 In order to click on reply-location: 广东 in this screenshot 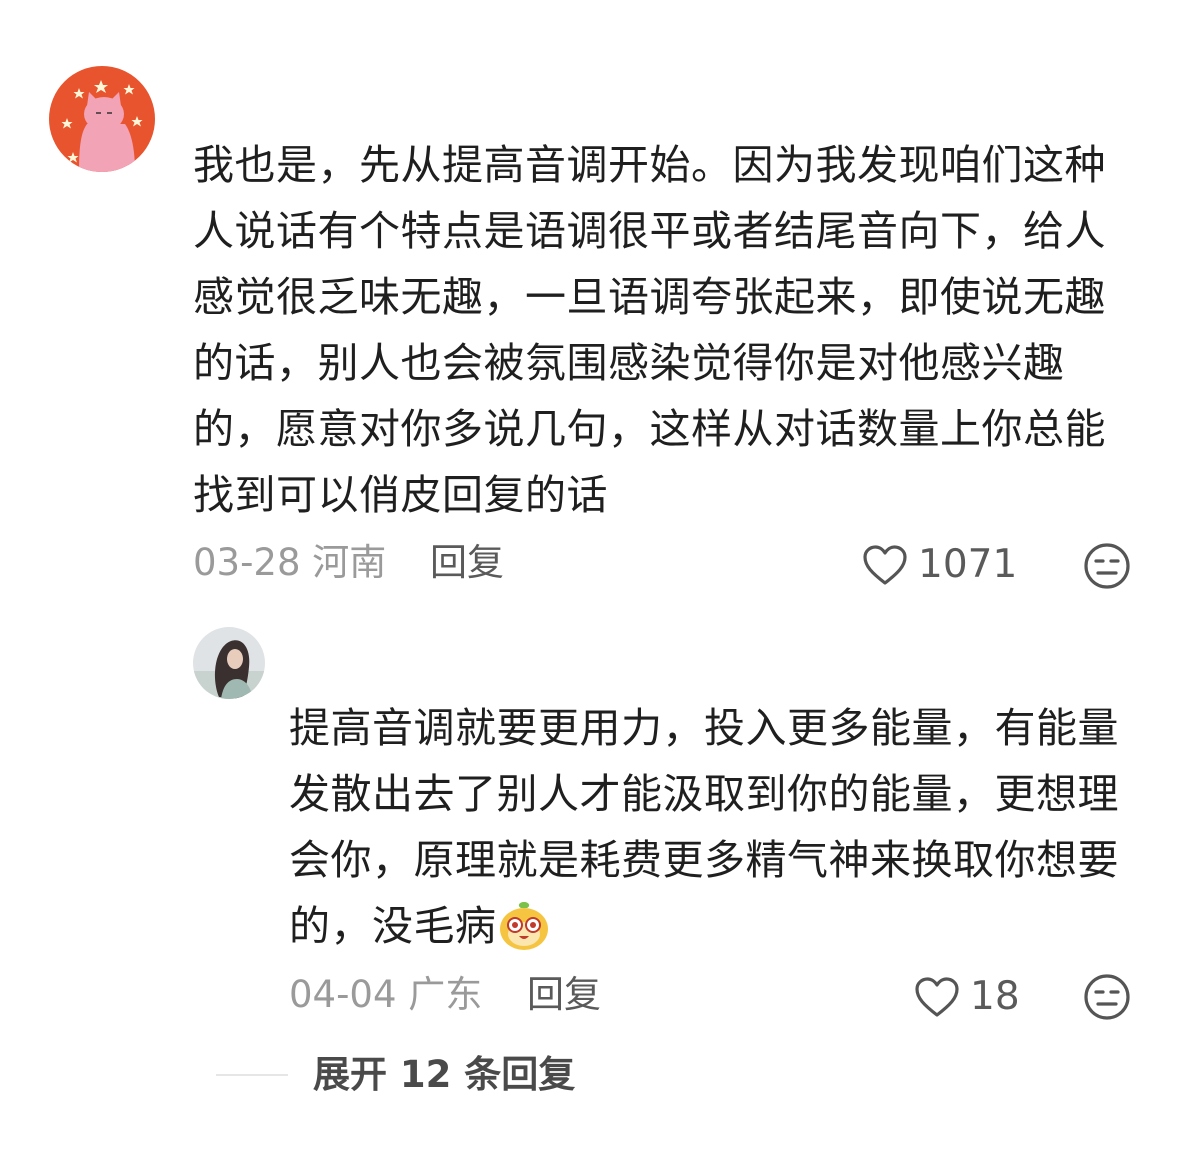, I will do `click(445, 994)`.